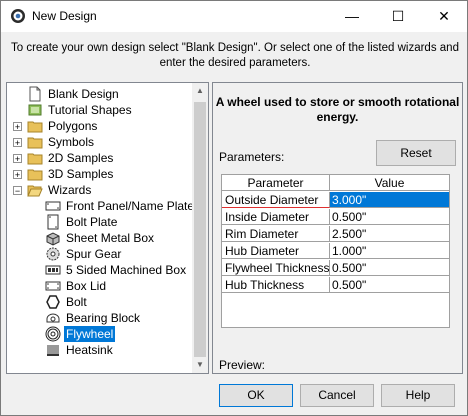  Describe the element at coordinates (92, 222) in the screenshot. I see `tree-item-label: Bolt Plate` at that location.